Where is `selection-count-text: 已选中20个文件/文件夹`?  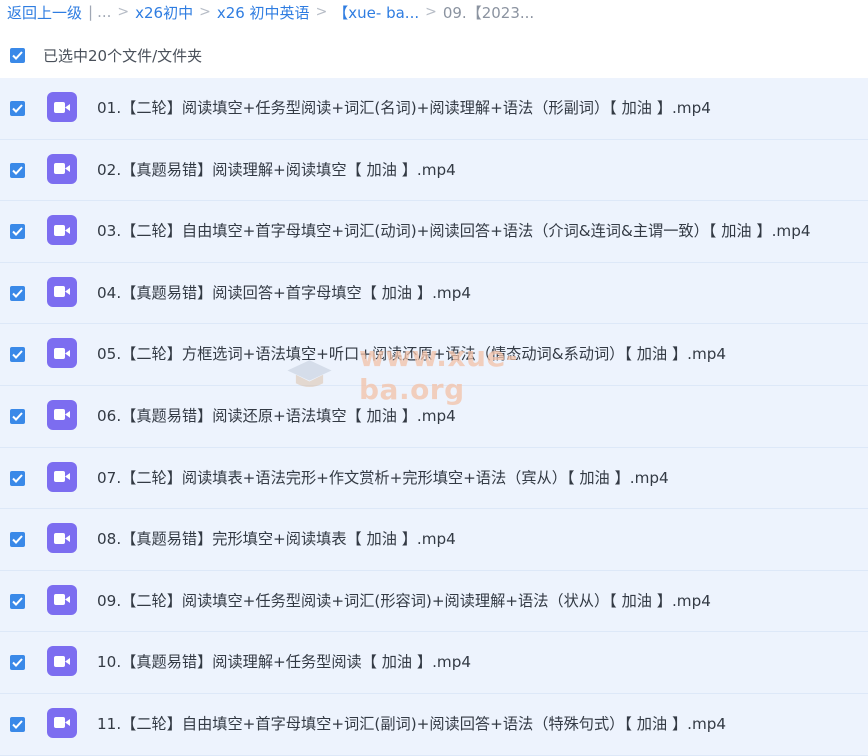
selection-count-text: 已选中20个文件/文件夹 is located at coordinates (123, 55).